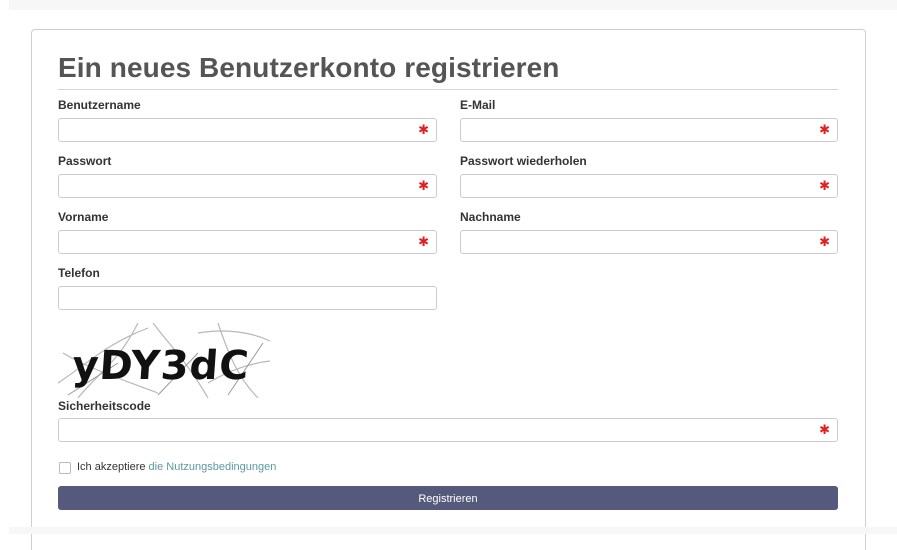 Image resolution: width=897 pixels, height=550 pixels. Describe the element at coordinates (490, 217) in the screenshot. I see `lastname-label: Nachname` at that location.